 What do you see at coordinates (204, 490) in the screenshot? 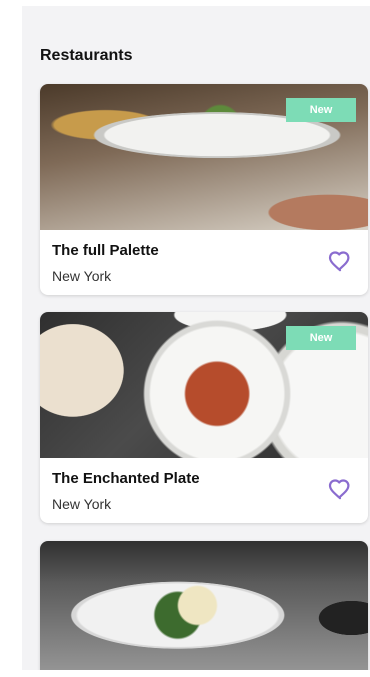
I see `restaurant-card-body: The Enchanted Plate New York` at bounding box center [204, 490].